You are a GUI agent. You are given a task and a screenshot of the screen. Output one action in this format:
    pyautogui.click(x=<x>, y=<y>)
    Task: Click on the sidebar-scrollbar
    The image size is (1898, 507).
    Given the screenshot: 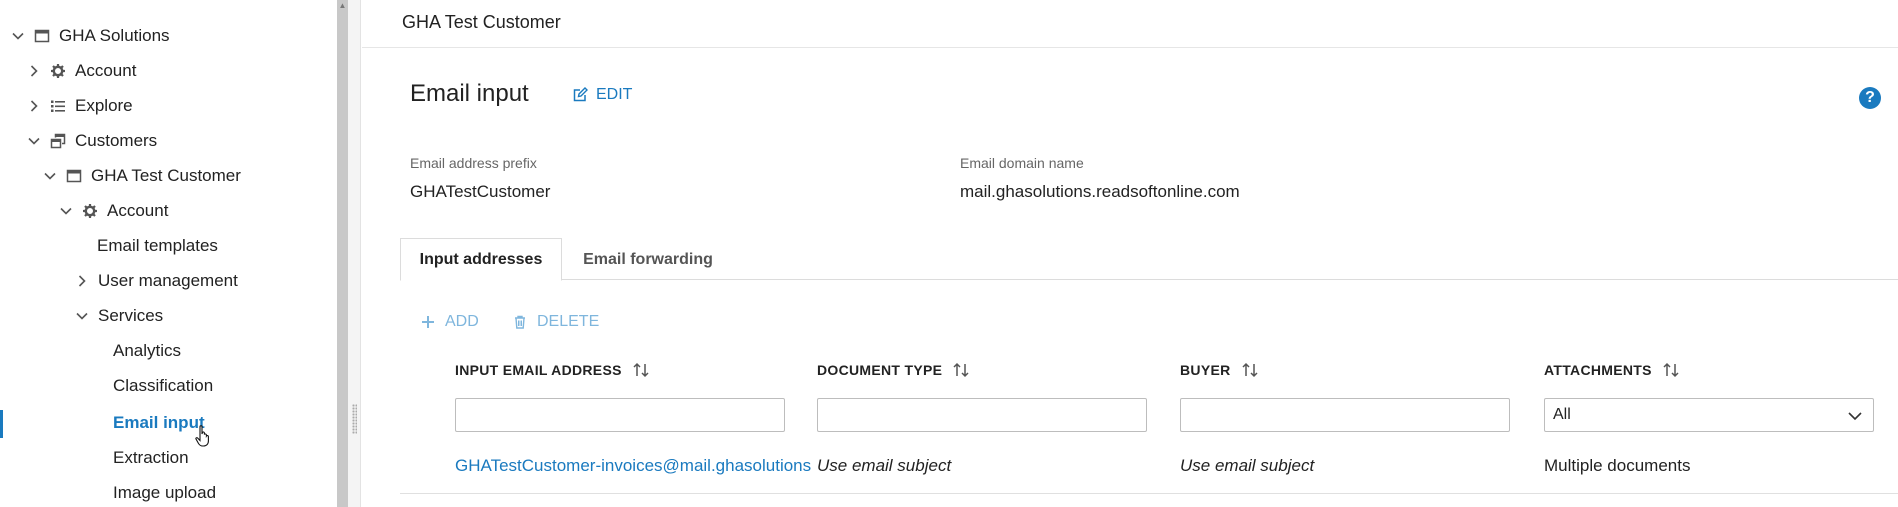 What is the action you would take?
    pyautogui.click(x=342, y=253)
    